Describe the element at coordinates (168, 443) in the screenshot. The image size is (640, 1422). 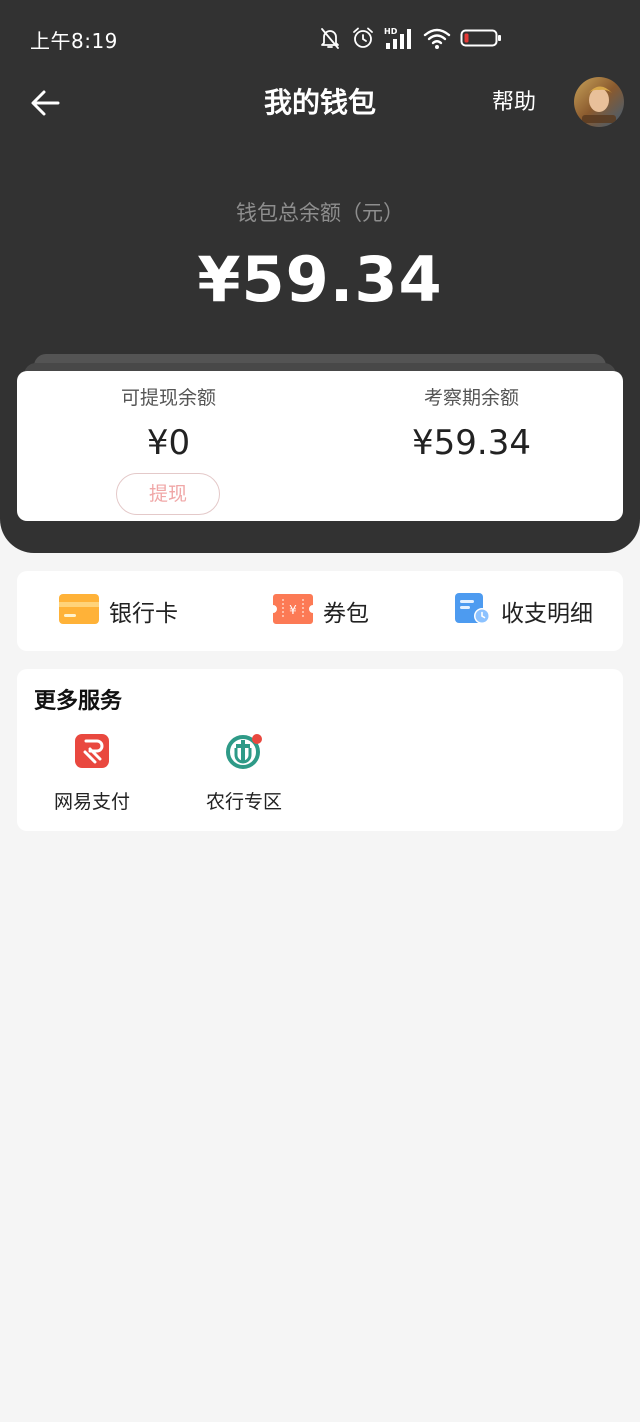
I see `withdrawable-balance-amount: ¥0` at that location.